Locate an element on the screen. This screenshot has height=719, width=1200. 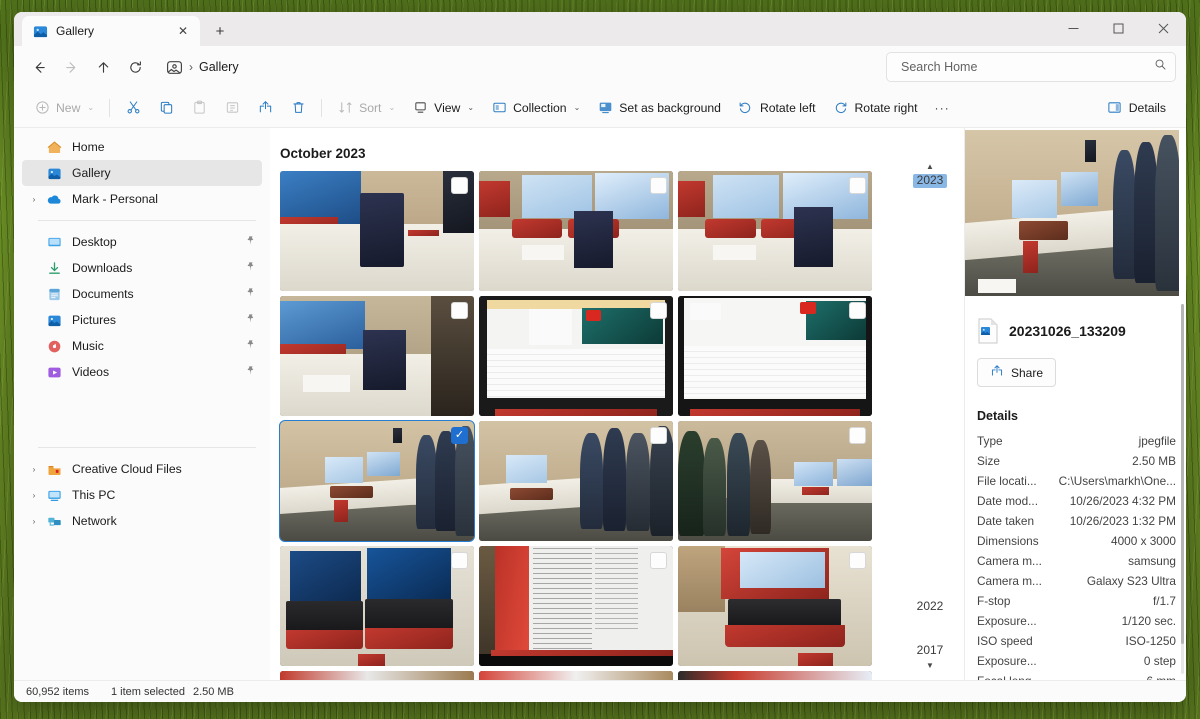
view-icon is located at coordinates (420, 108).